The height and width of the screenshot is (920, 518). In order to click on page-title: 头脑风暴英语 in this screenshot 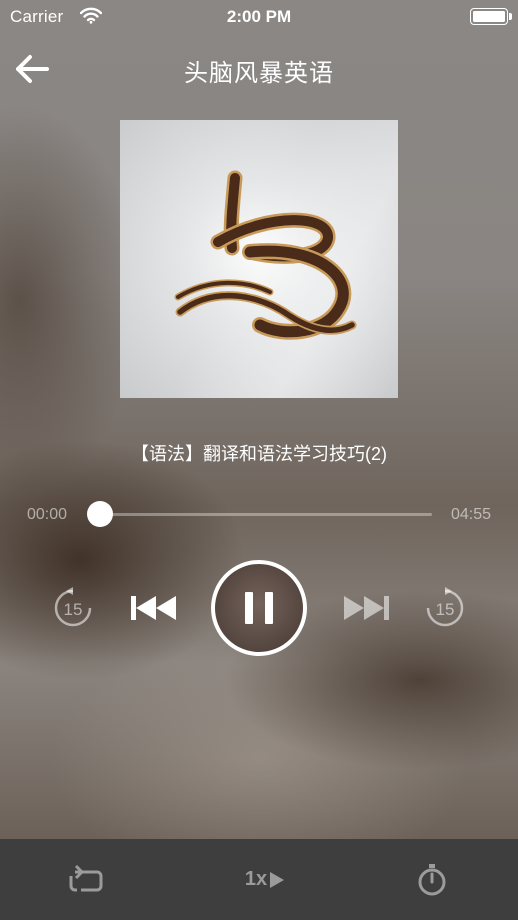, I will do `click(259, 73)`.